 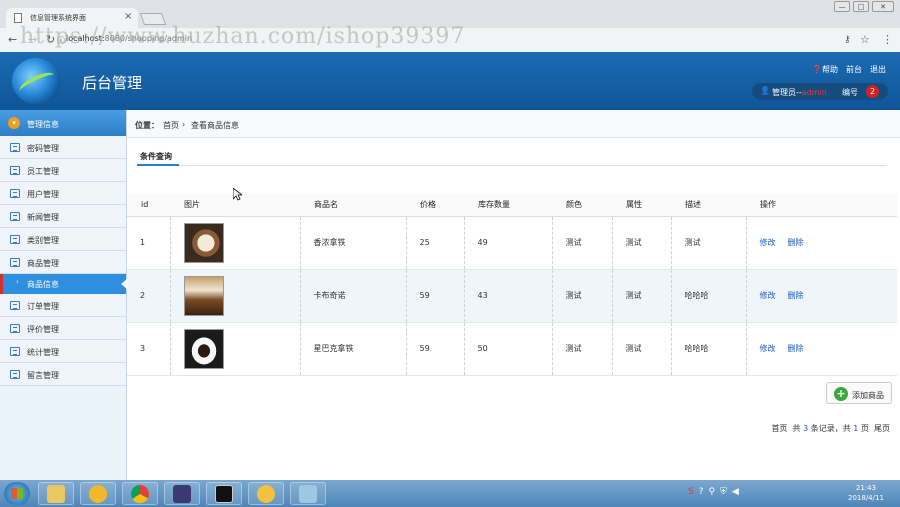 I want to click on minimize-button: —, so click(x=842, y=6).